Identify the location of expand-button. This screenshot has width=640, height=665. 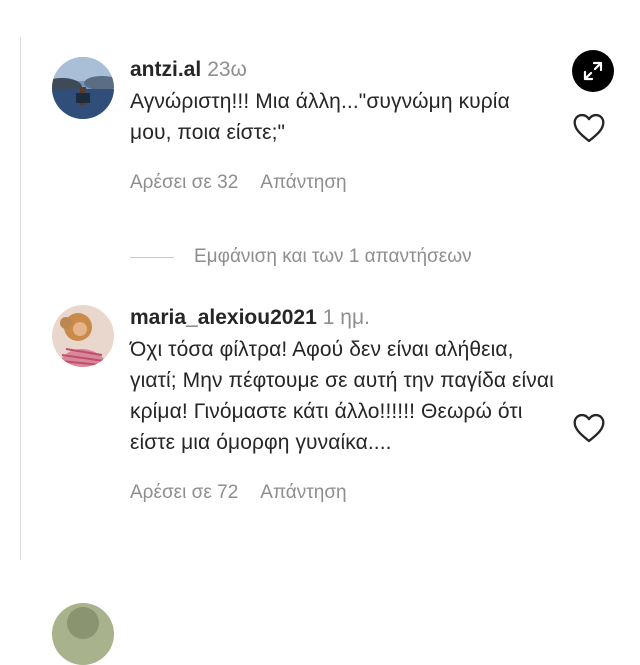
(593, 71).